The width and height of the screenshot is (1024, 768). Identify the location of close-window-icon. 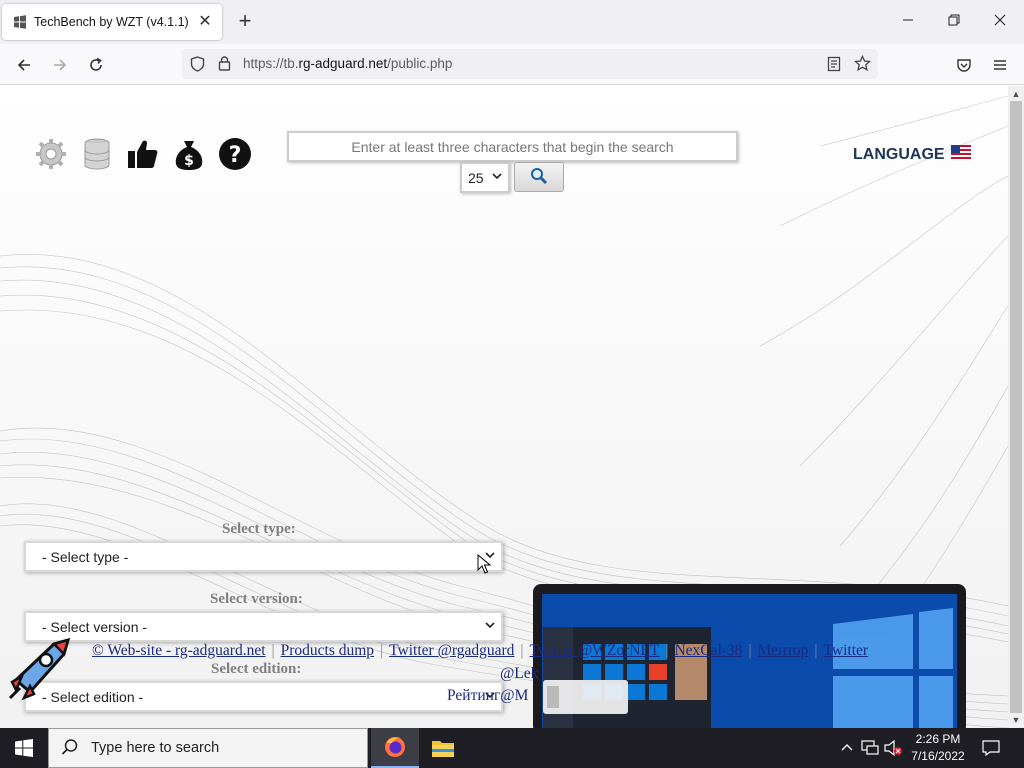
(1000, 22).